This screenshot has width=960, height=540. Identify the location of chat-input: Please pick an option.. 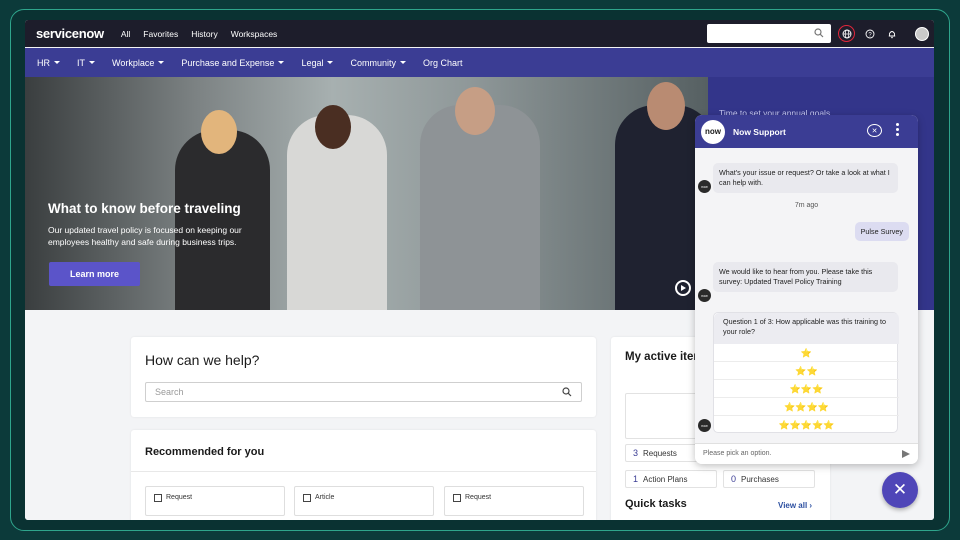
(806, 453).